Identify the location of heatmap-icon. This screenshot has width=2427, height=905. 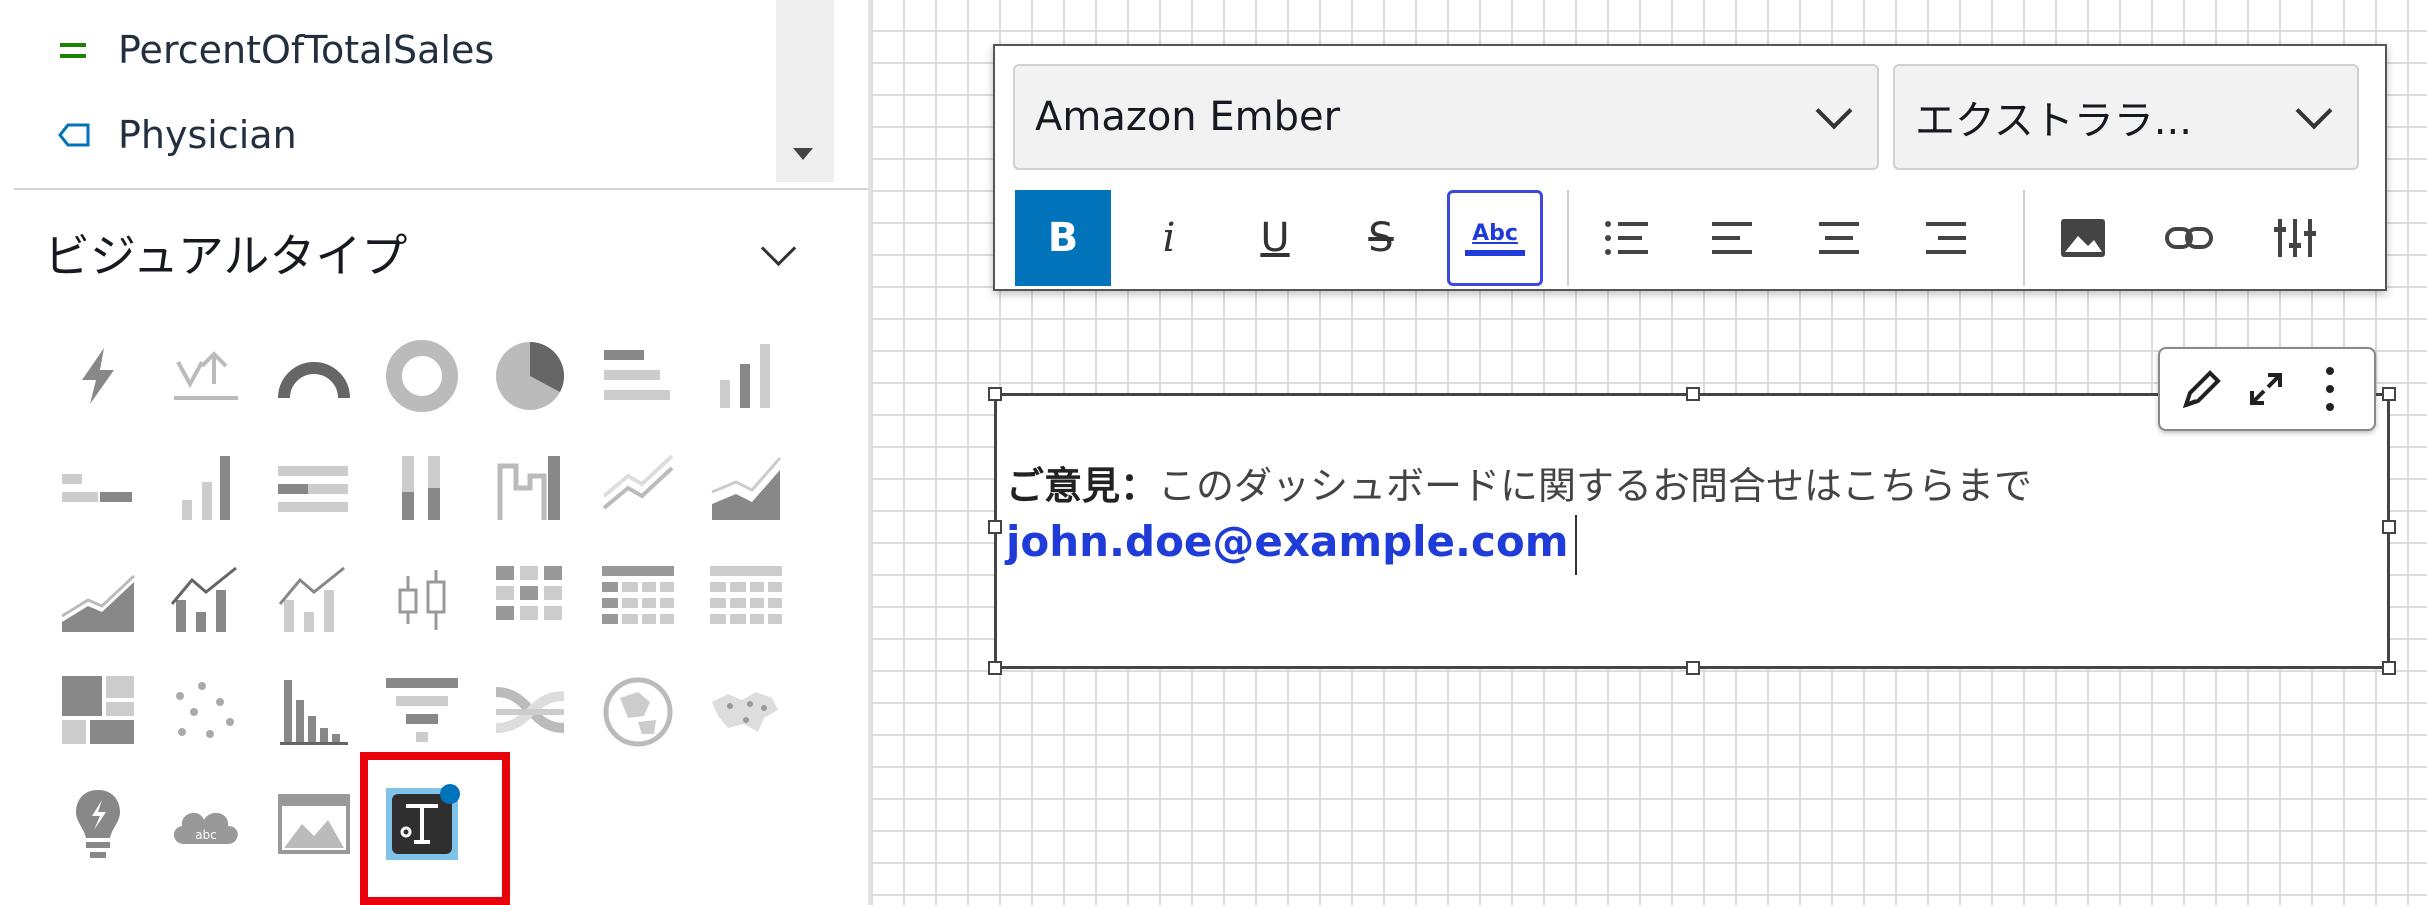
(530, 600).